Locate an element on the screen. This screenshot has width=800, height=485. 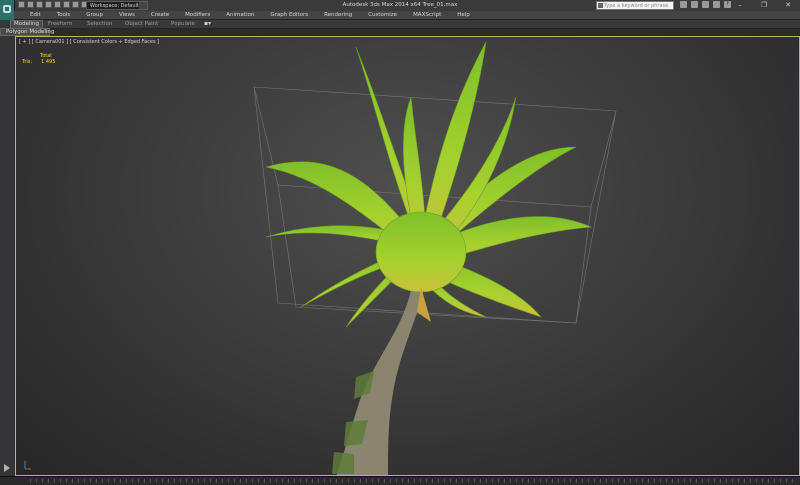
exchange-icon is located at coordinates (705, 4).